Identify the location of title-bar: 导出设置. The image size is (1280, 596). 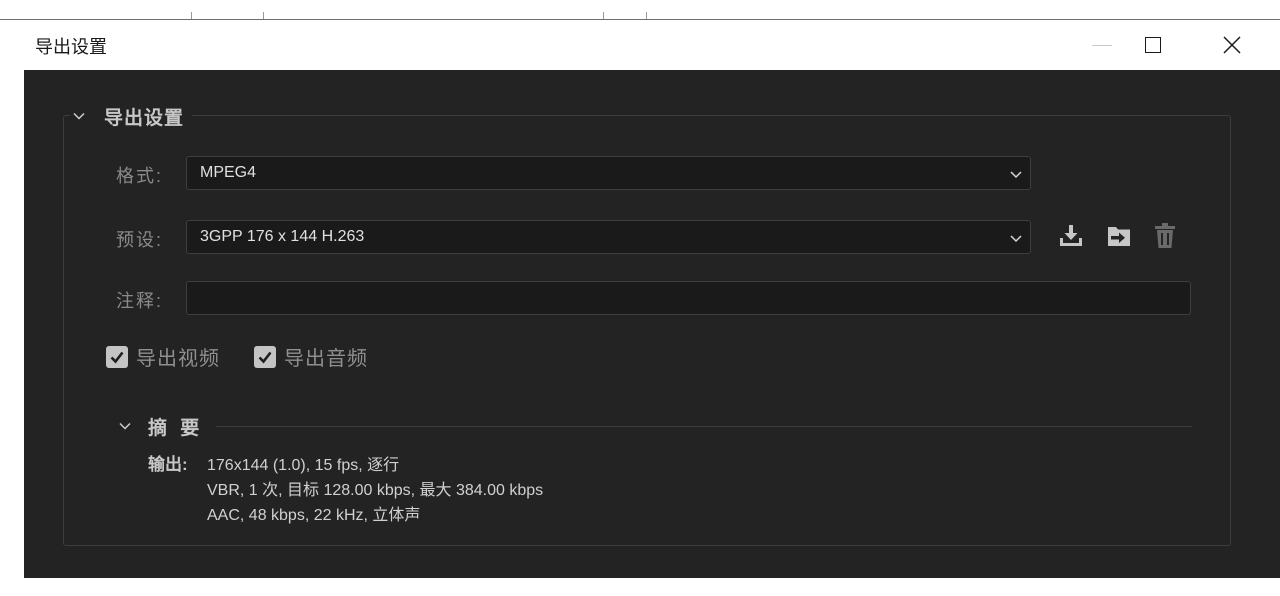
(652, 45).